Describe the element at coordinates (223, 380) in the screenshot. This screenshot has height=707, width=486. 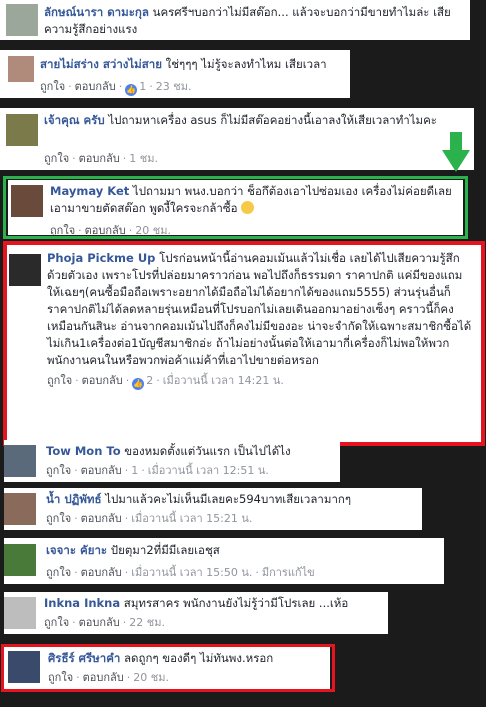
I see `timestamp: เมื่อวานนี้ เวลา 14:21 น.` at that location.